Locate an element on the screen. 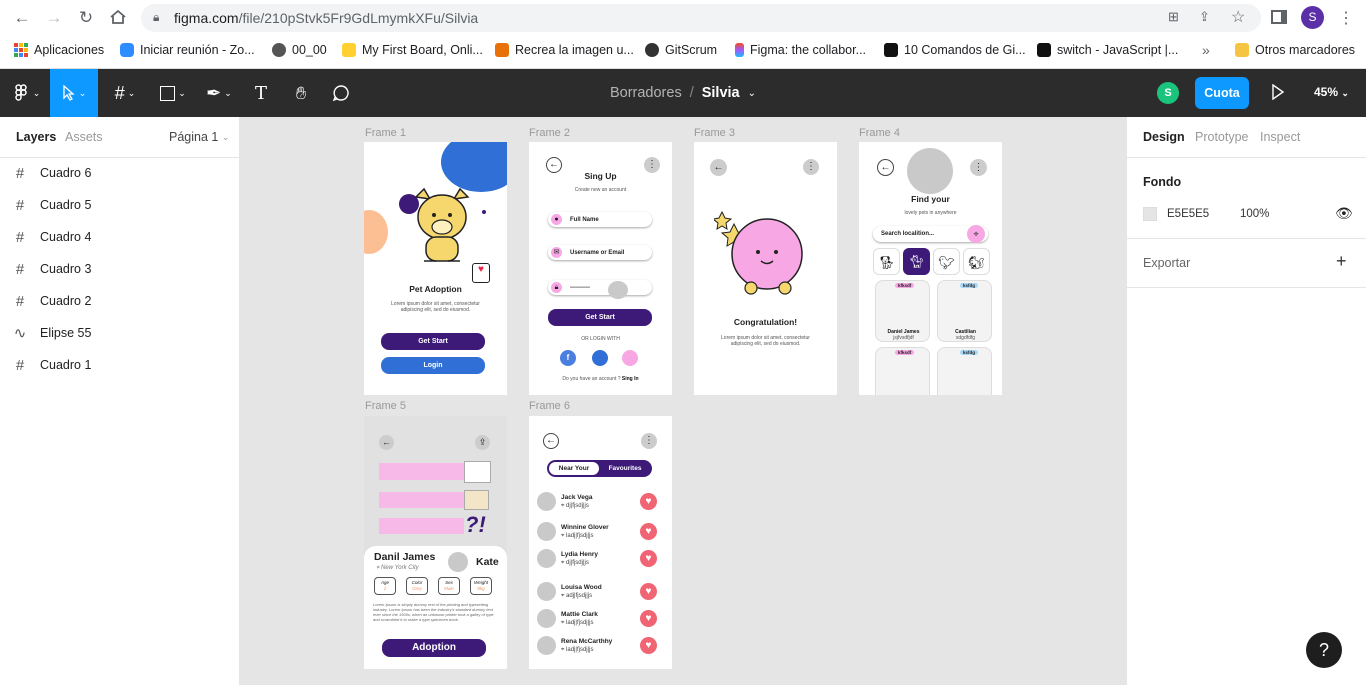 Image resolution: width=1366 pixels, height=685 pixels. chevron-down-icon: ⌄ is located at coordinates (752, 93).